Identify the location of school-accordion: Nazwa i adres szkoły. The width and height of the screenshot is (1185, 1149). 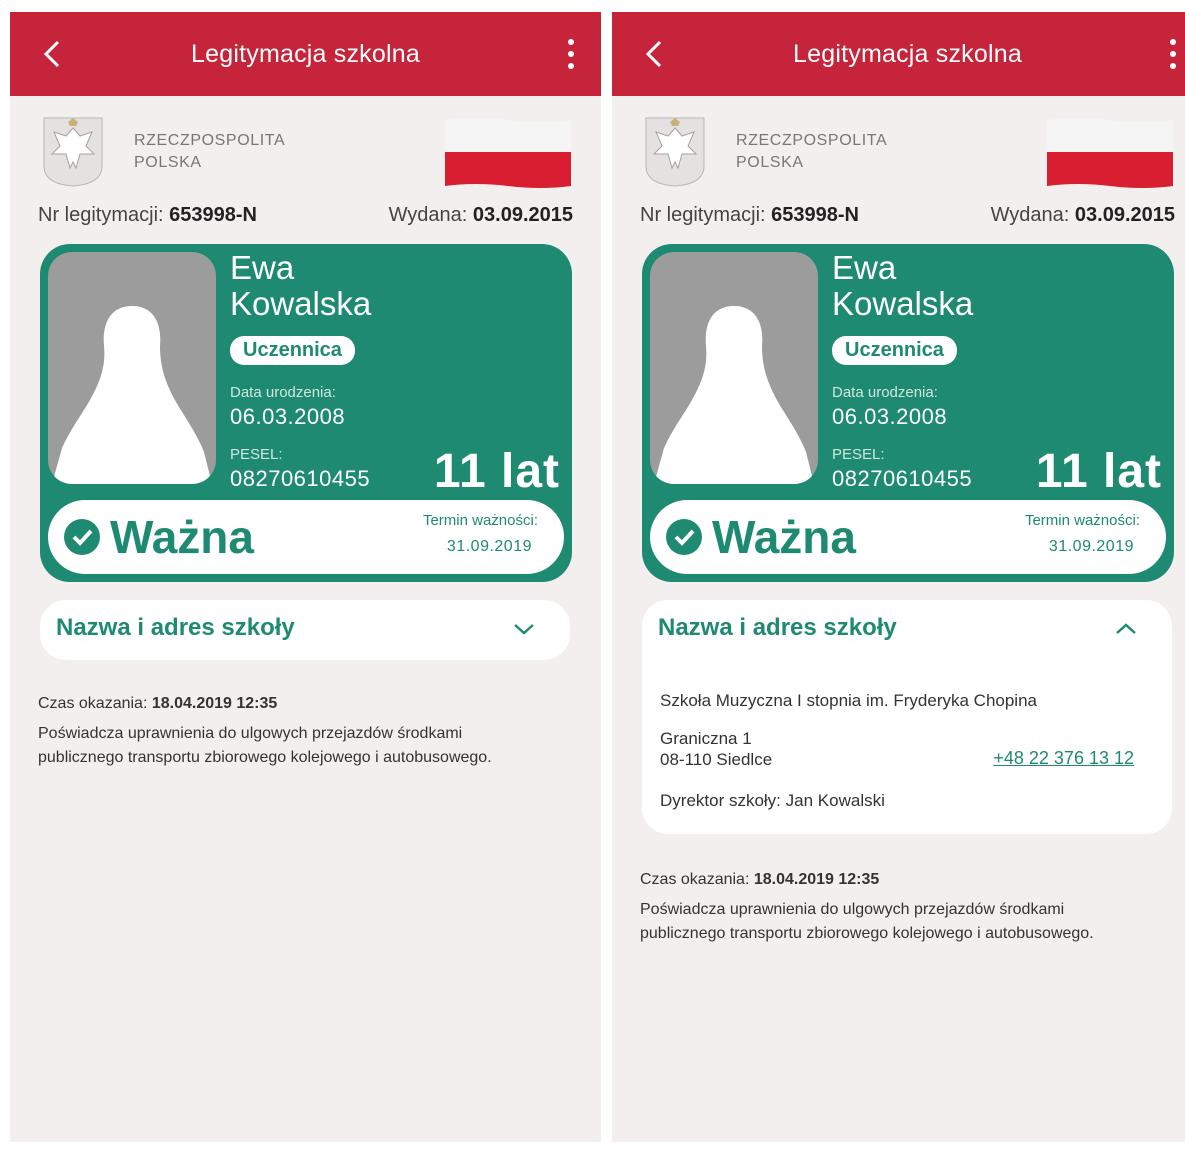
(305, 630).